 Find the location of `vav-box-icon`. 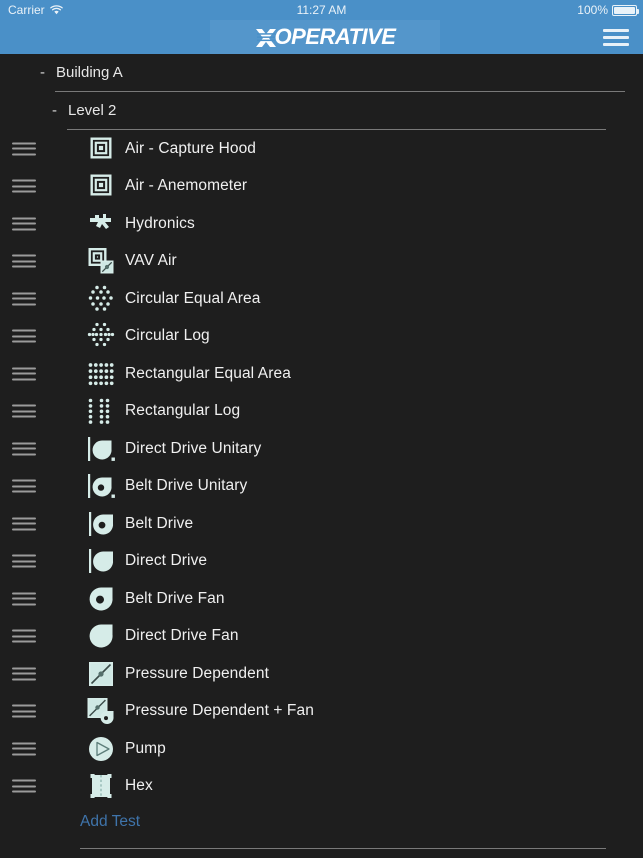

vav-box-icon is located at coordinates (101, 261).